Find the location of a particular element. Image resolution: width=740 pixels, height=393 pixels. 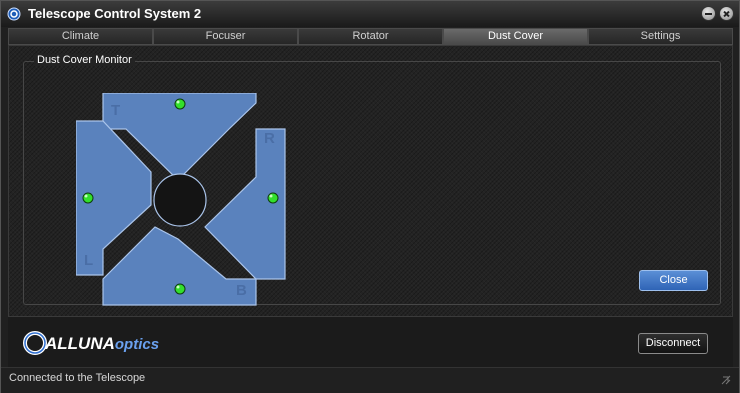

petal-label-left: L is located at coordinates (88, 260).